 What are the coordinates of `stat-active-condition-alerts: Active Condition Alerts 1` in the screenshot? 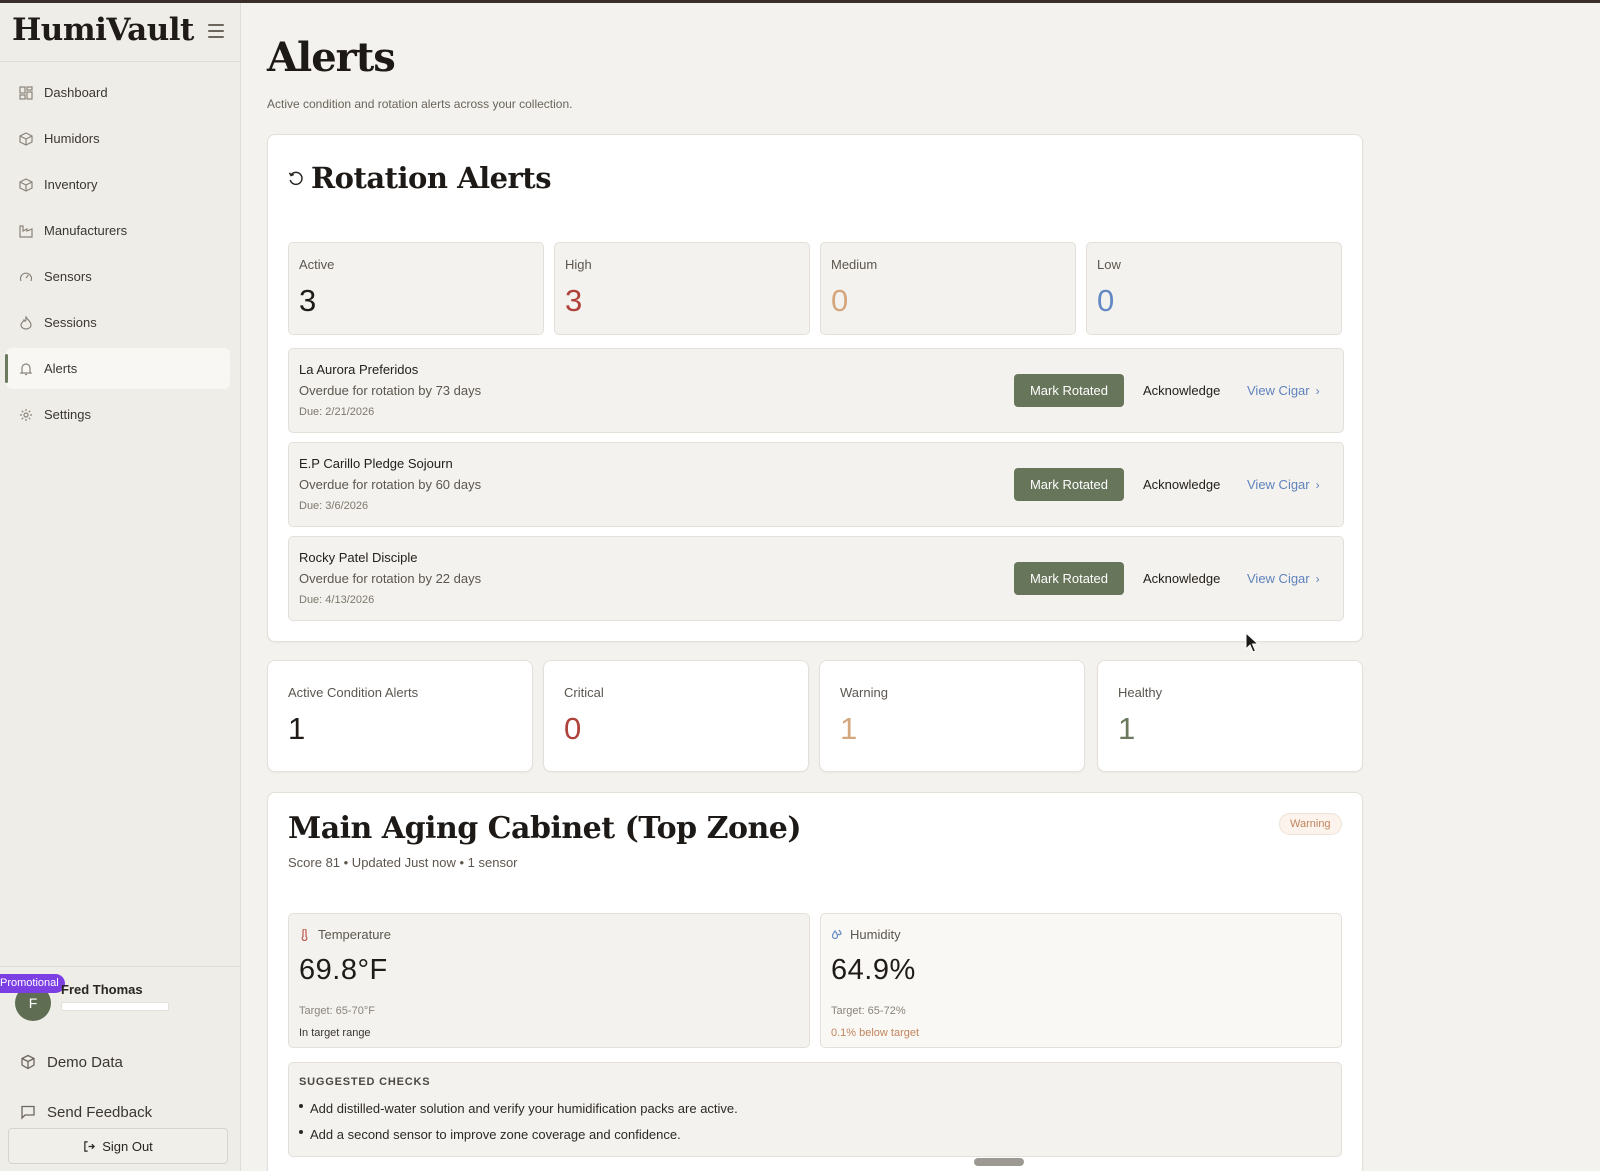 It's located at (400, 716).